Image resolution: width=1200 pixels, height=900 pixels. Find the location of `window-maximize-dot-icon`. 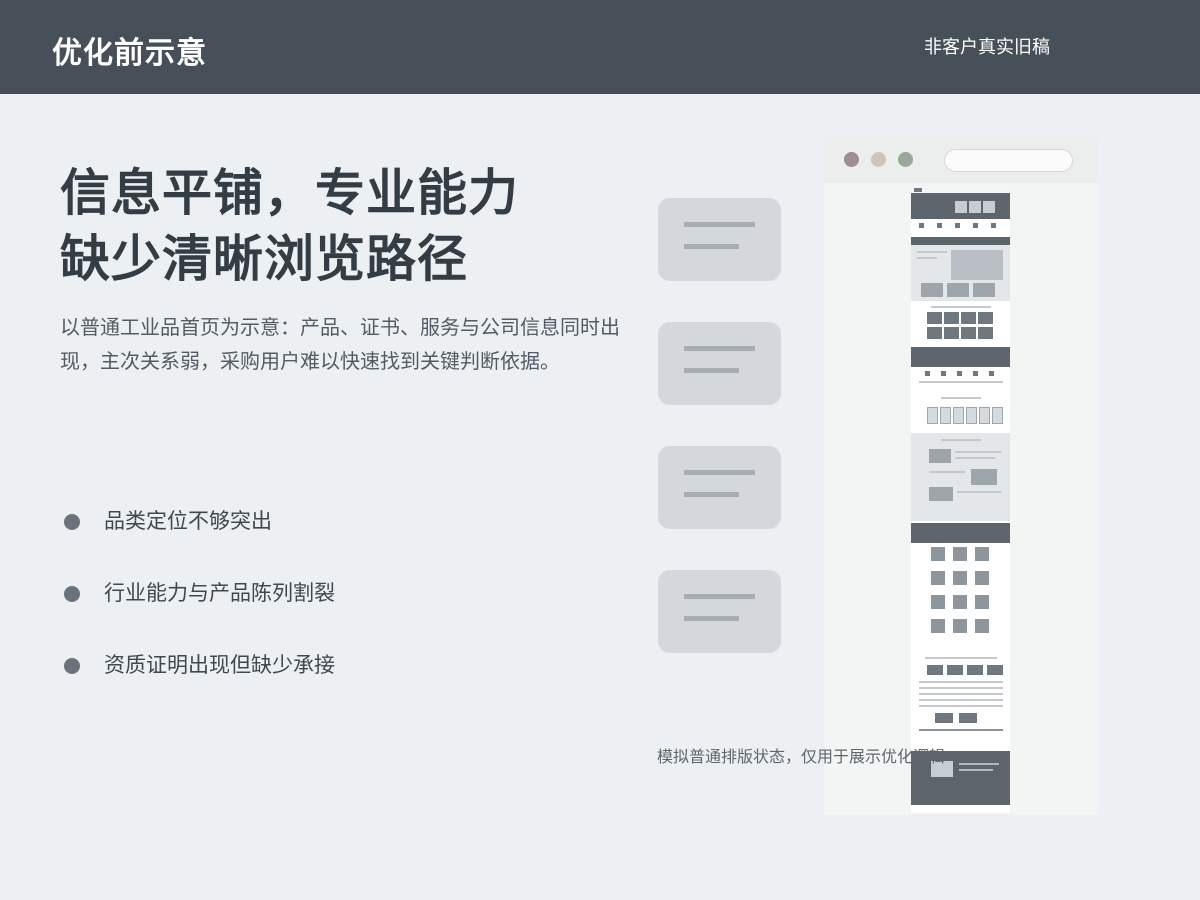

window-maximize-dot-icon is located at coordinates (905, 159).